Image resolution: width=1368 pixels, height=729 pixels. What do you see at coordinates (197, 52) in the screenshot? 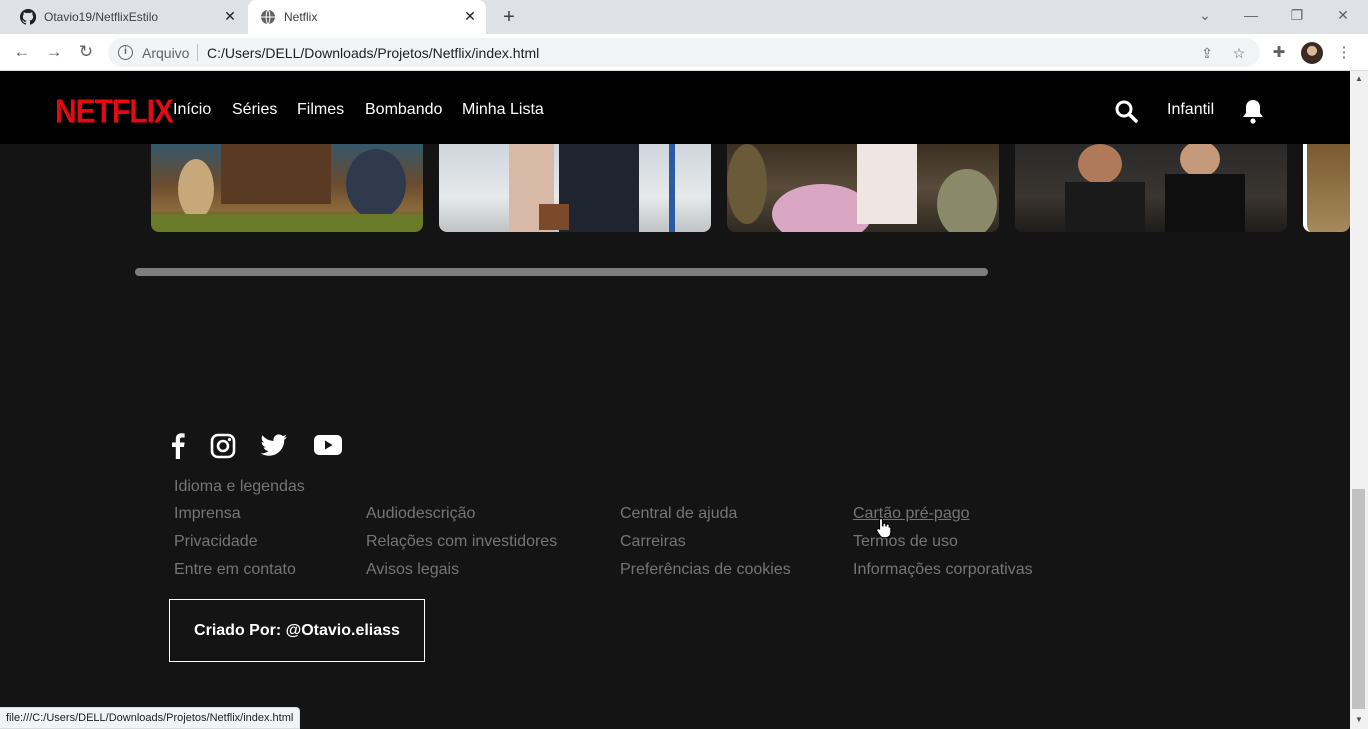
I see `divider` at bounding box center [197, 52].